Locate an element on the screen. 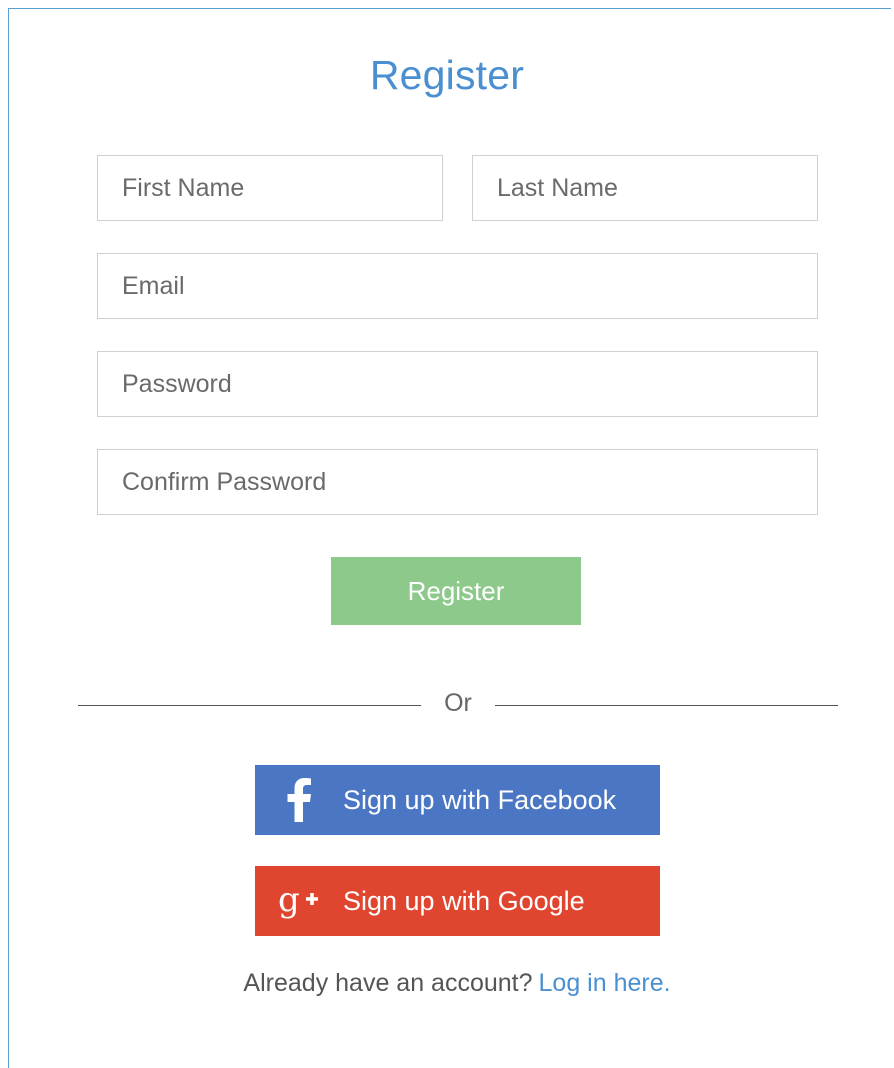  login-prompt-text: Already have an account? is located at coordinates (388, 983).